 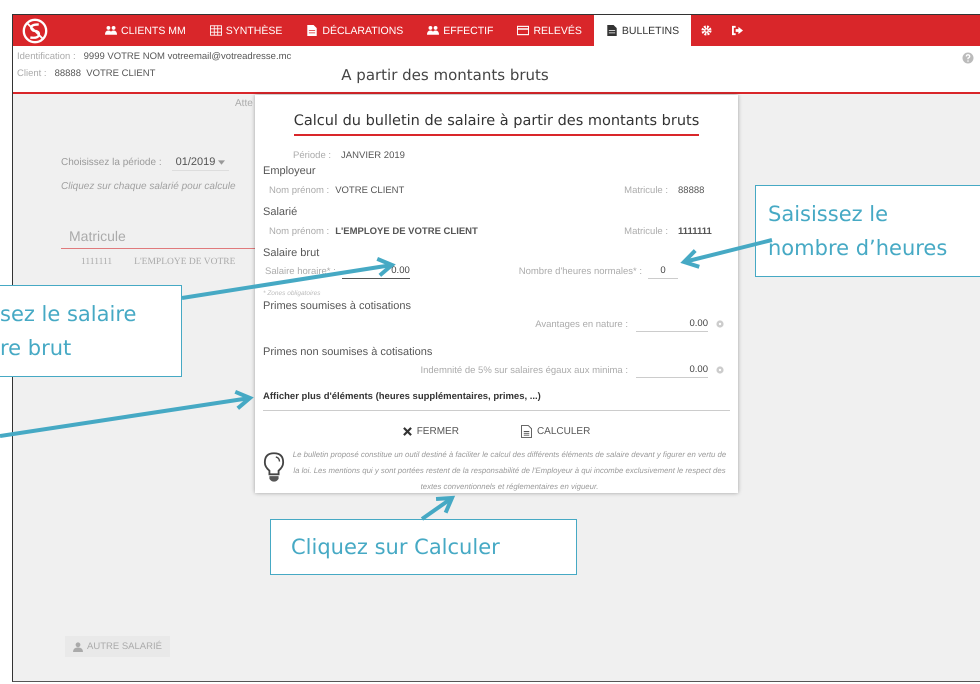 What do you see at coordinates (406, 231) in the screenshot?
I see `name-value: L'EMPLOYE DE VOTRE CLIENT` at bounding box center [406, 231].